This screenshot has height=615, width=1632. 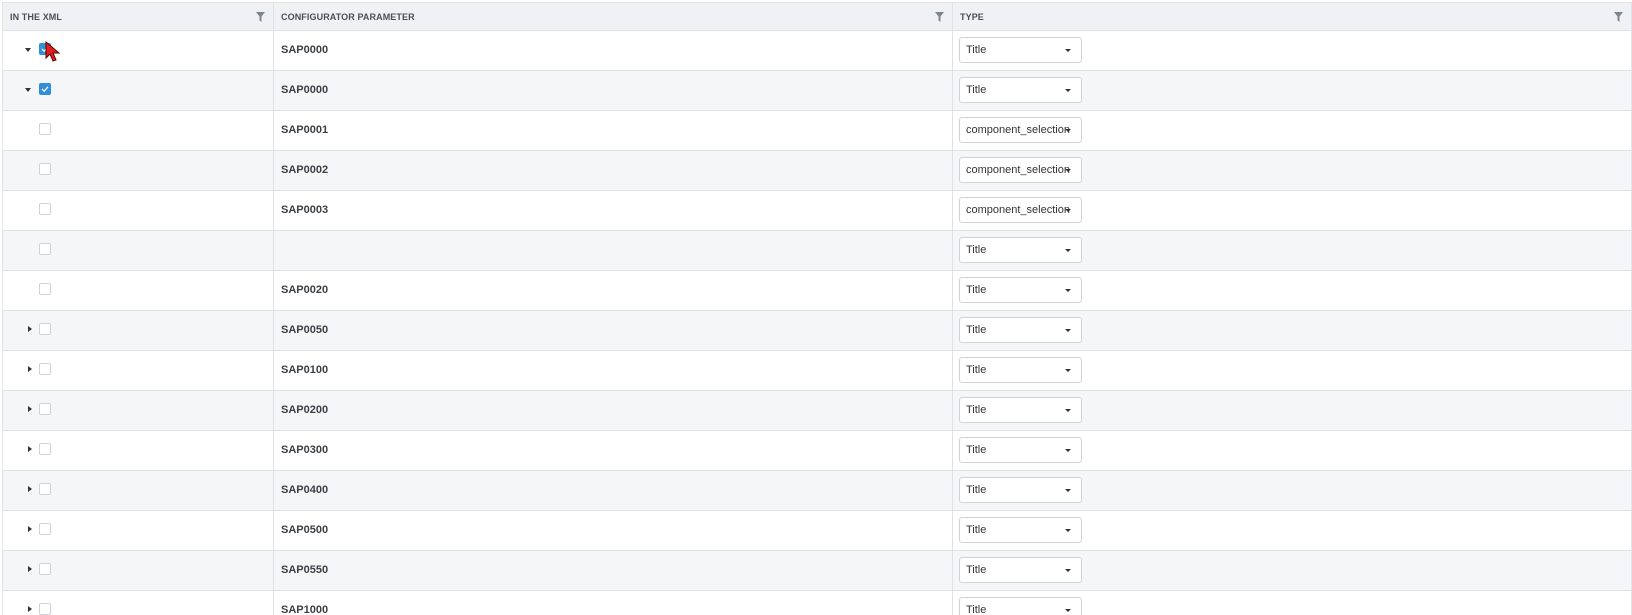 What do you see at coordinates (305, 530) in the screenshot?
I see `configurator-parameter-value: SAP0500` at bounding box center [305, 530].